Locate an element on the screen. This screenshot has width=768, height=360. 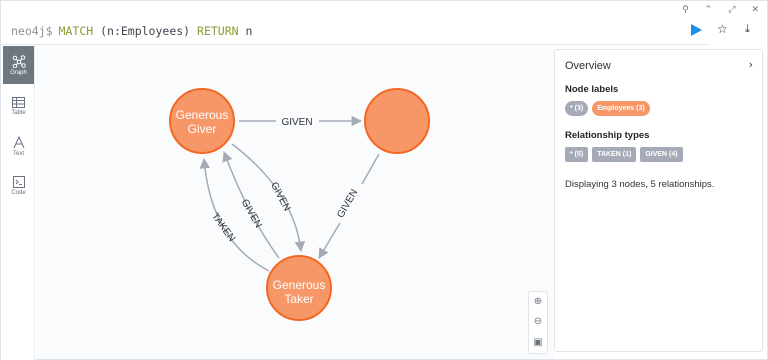
chevron-up-icon: ⌃ is located at coordinates (709, 10).